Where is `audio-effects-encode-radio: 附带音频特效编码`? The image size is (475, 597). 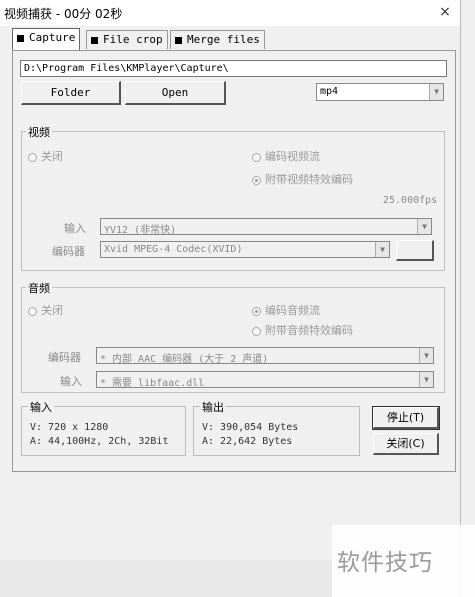
audio-effects-encode-radio: 附带音频特效编码 is located at coordinates (302, 330).